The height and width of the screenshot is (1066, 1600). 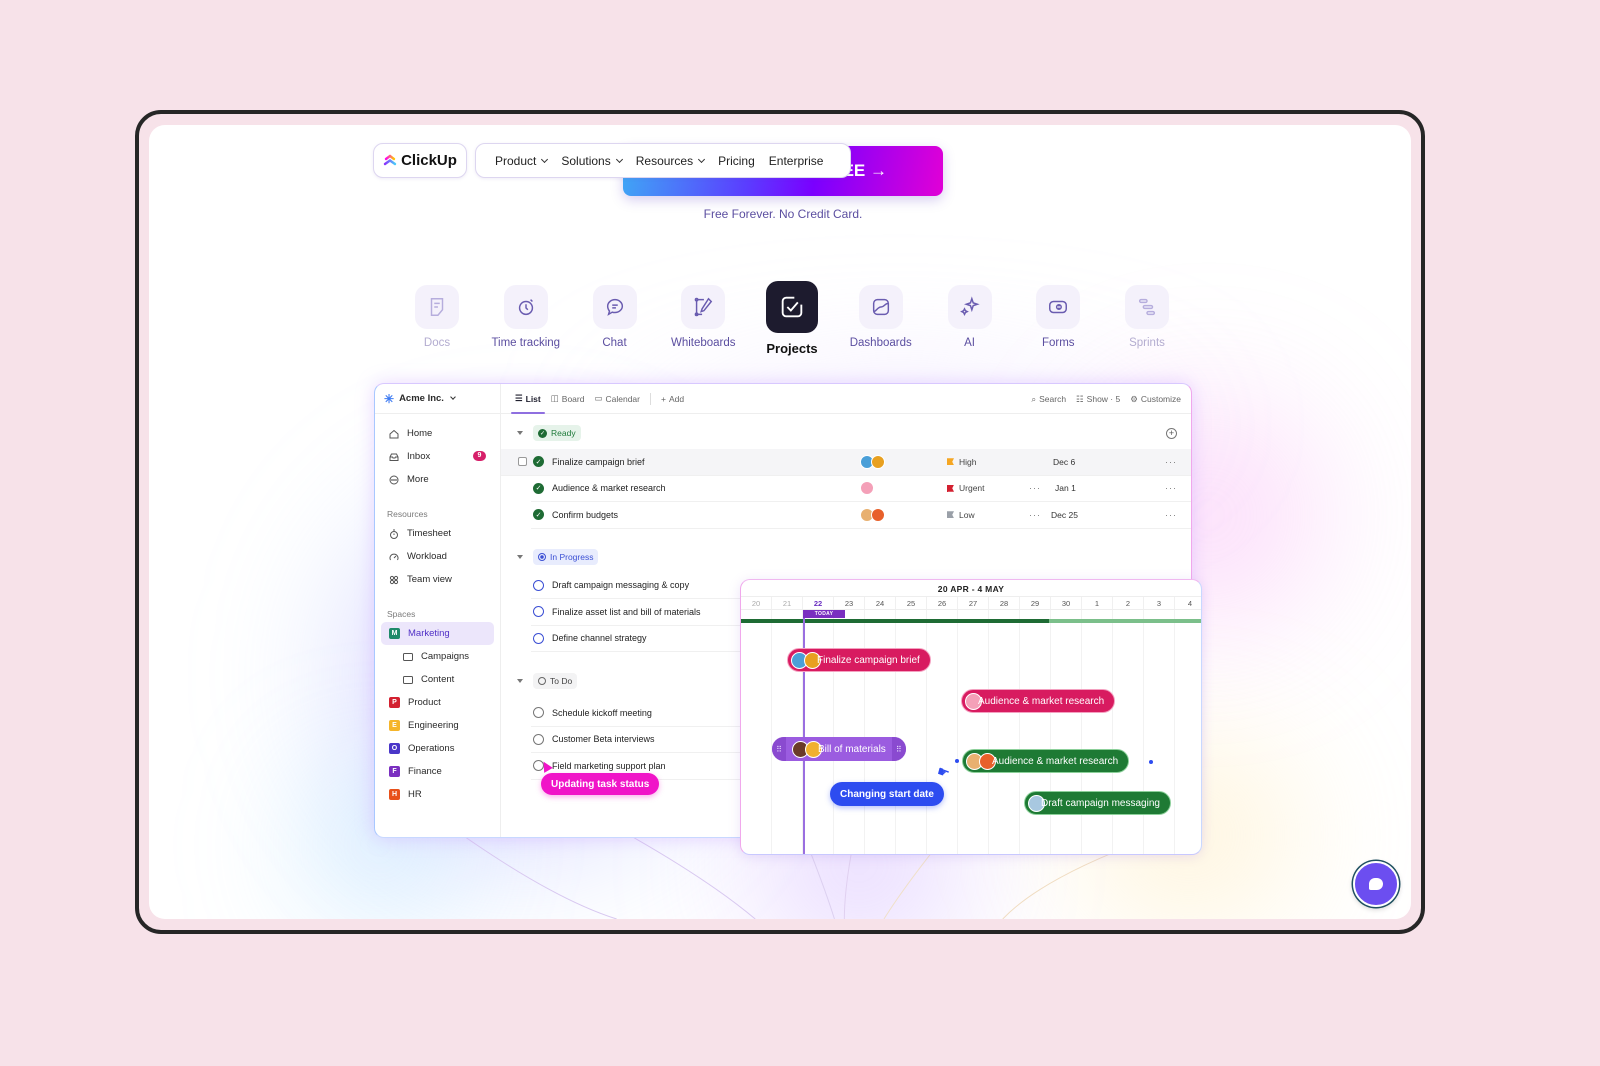 I want to click on gantt-bar: Finalize campaign brief, so click(x=859, y=660).